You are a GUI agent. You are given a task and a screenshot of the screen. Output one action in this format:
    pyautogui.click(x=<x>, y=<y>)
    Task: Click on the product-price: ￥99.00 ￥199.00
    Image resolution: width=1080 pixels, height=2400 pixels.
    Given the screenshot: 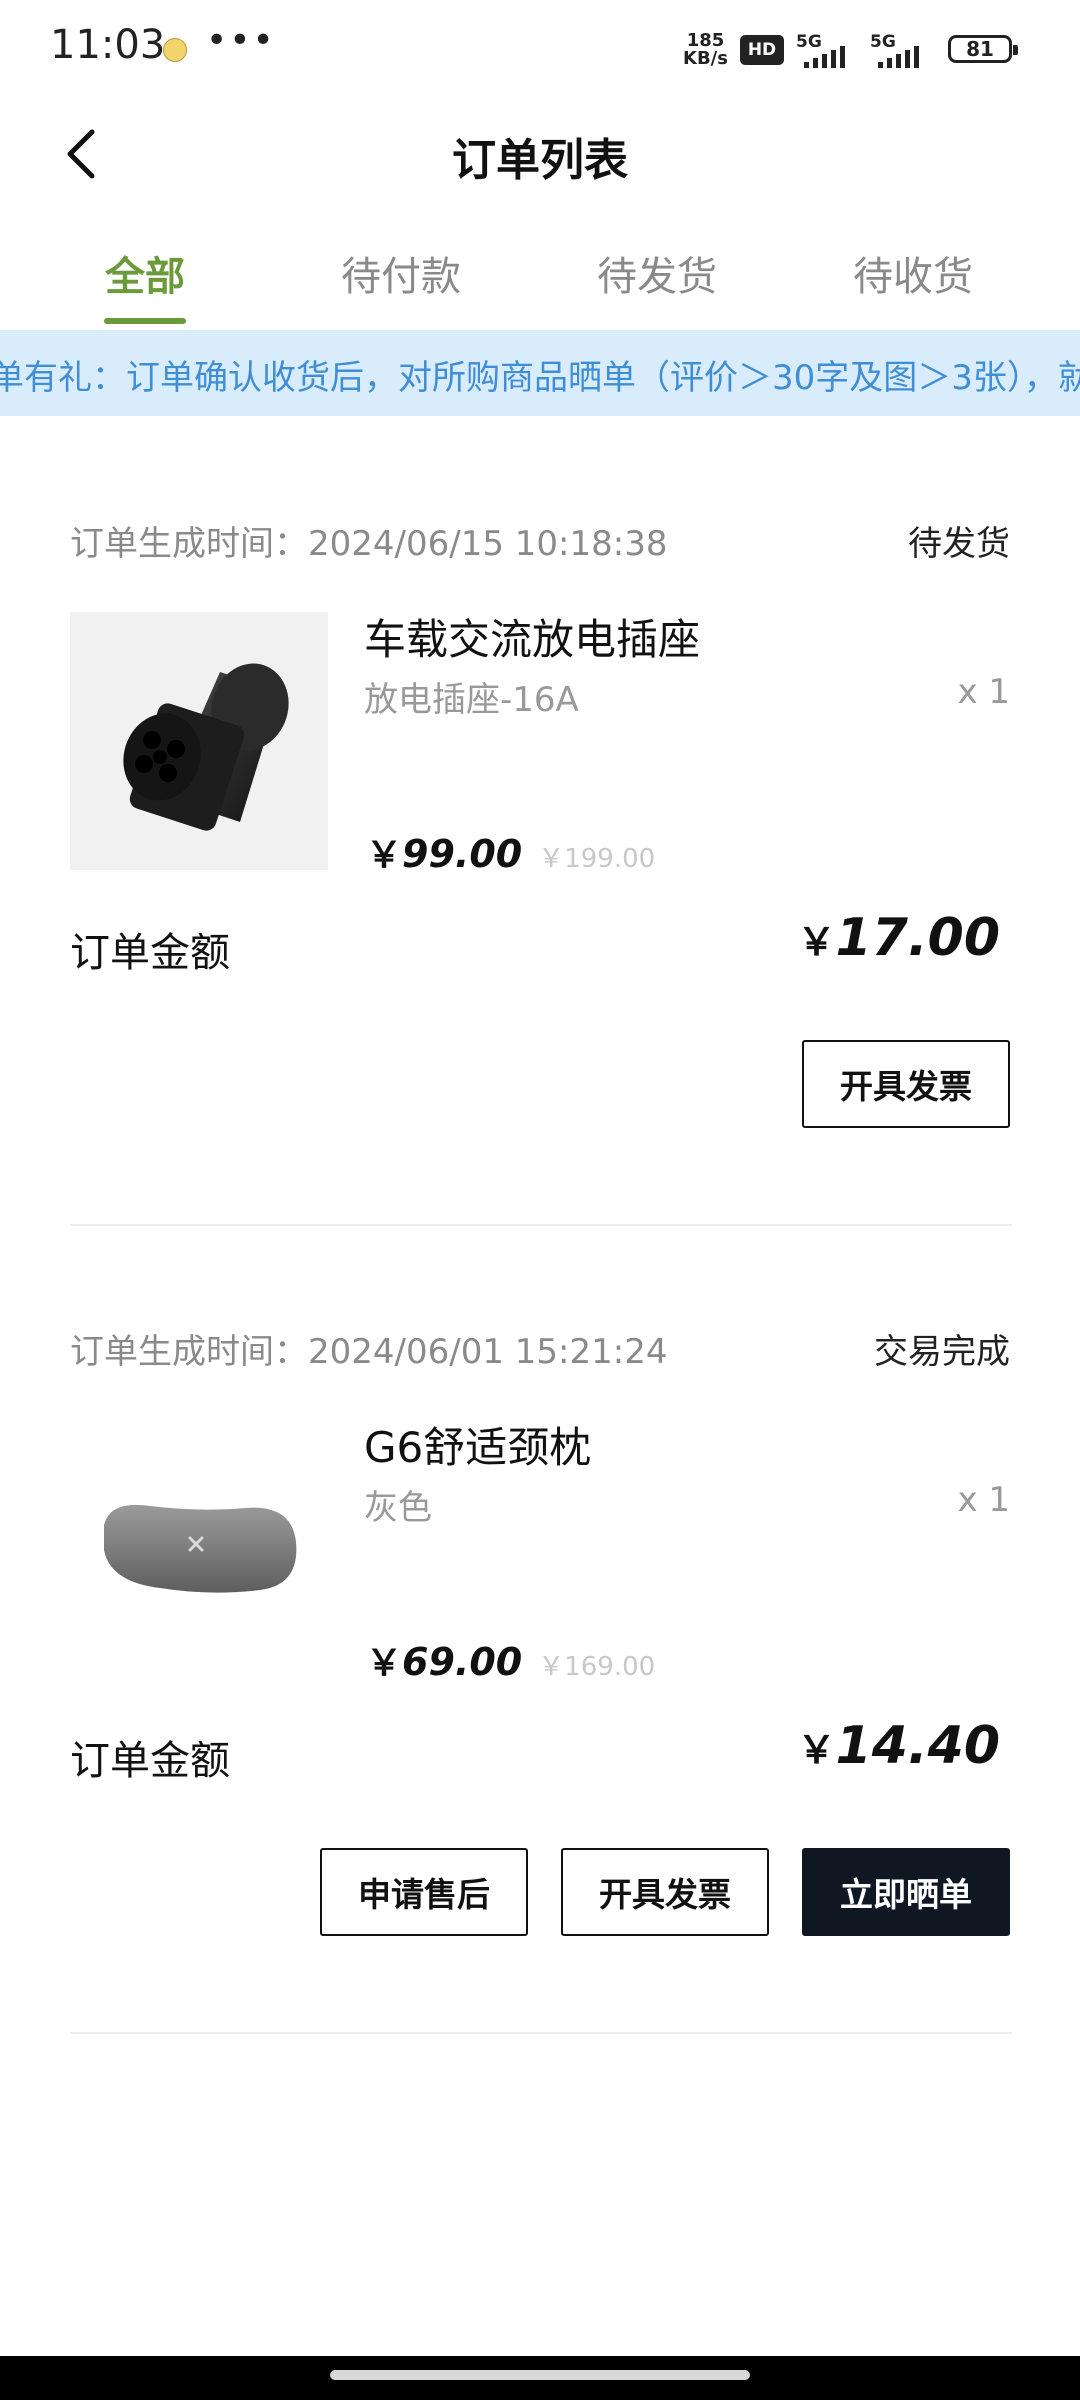 What is the action you would take?
    pyautogui.click(x=510, y=852)
    